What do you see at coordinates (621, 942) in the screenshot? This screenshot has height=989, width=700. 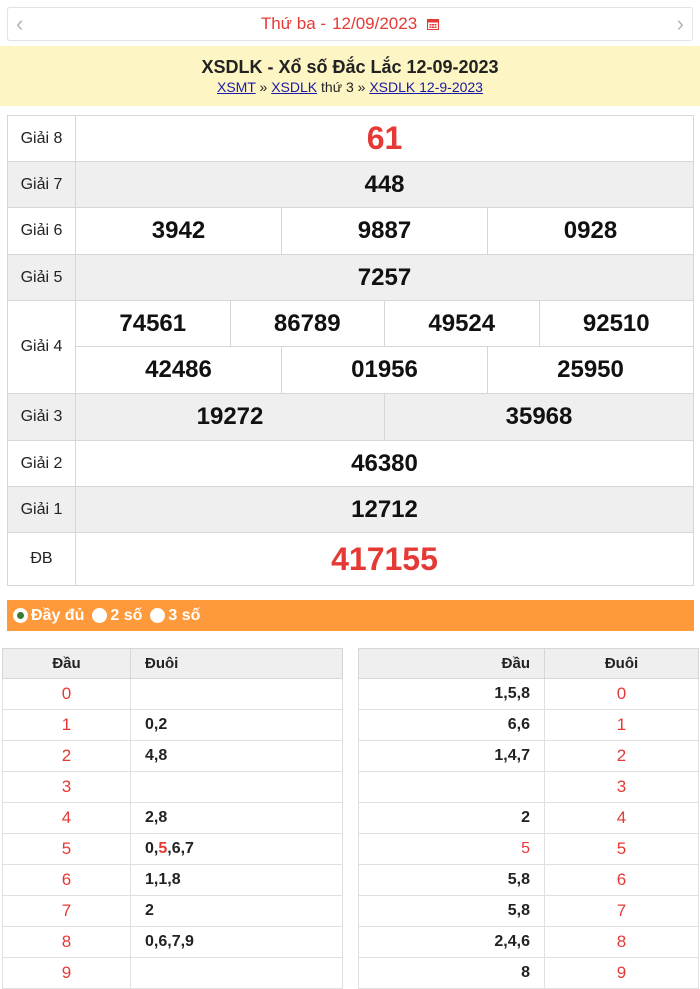 I see `tail-digit: 8` at bounding box center [621, 942].